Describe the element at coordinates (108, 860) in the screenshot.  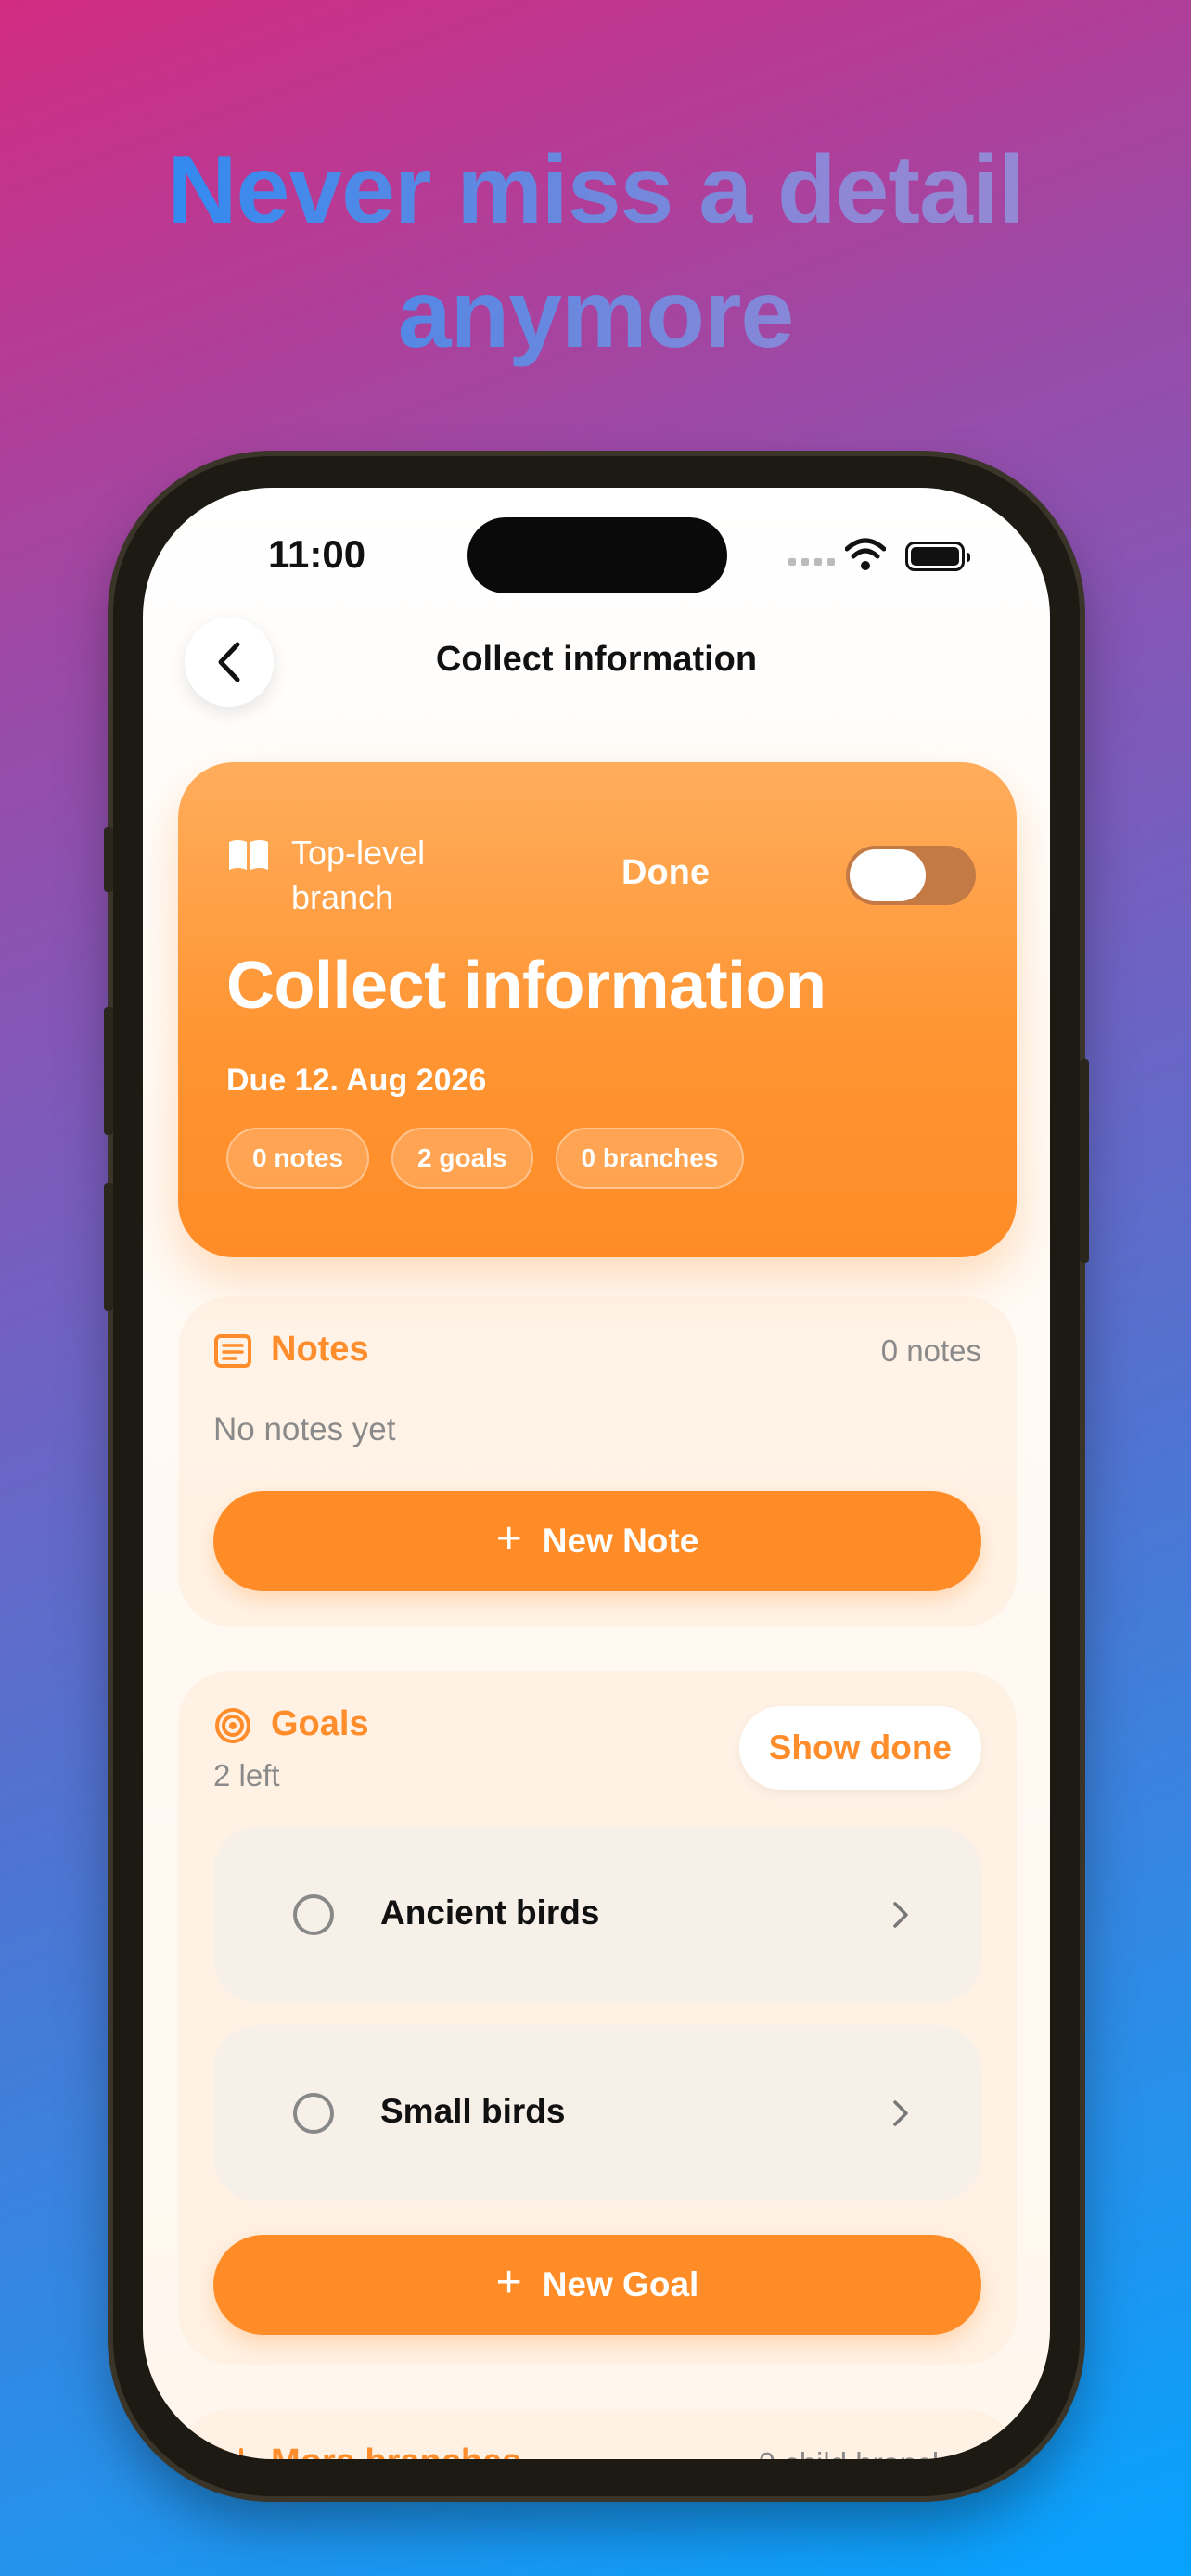
I see `mute-switch` at that location.